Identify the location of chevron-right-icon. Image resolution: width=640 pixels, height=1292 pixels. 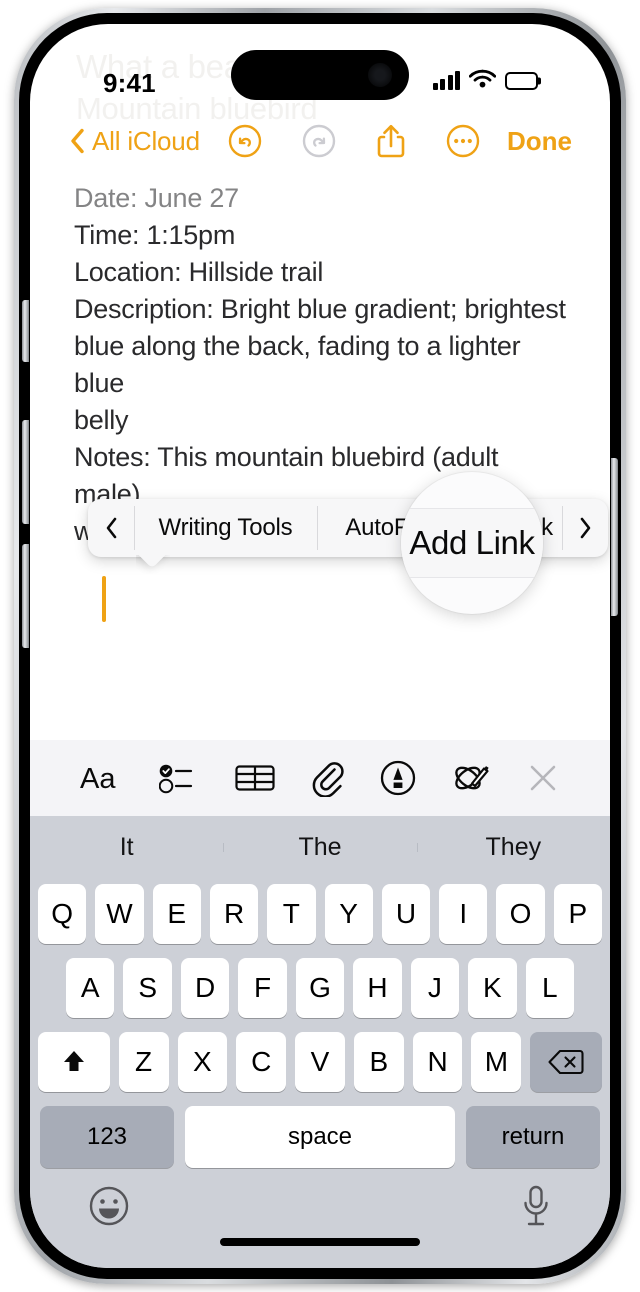
(585, 528).